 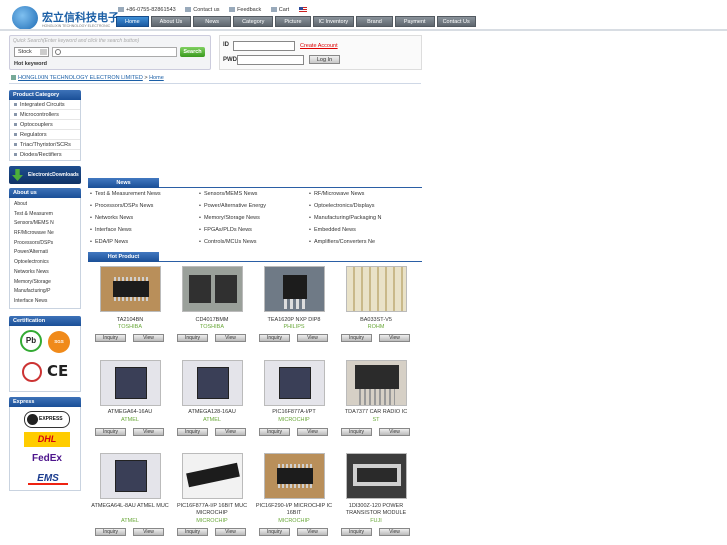 I want to click on product-name: TA2104BN, so click(x=130, y=320).